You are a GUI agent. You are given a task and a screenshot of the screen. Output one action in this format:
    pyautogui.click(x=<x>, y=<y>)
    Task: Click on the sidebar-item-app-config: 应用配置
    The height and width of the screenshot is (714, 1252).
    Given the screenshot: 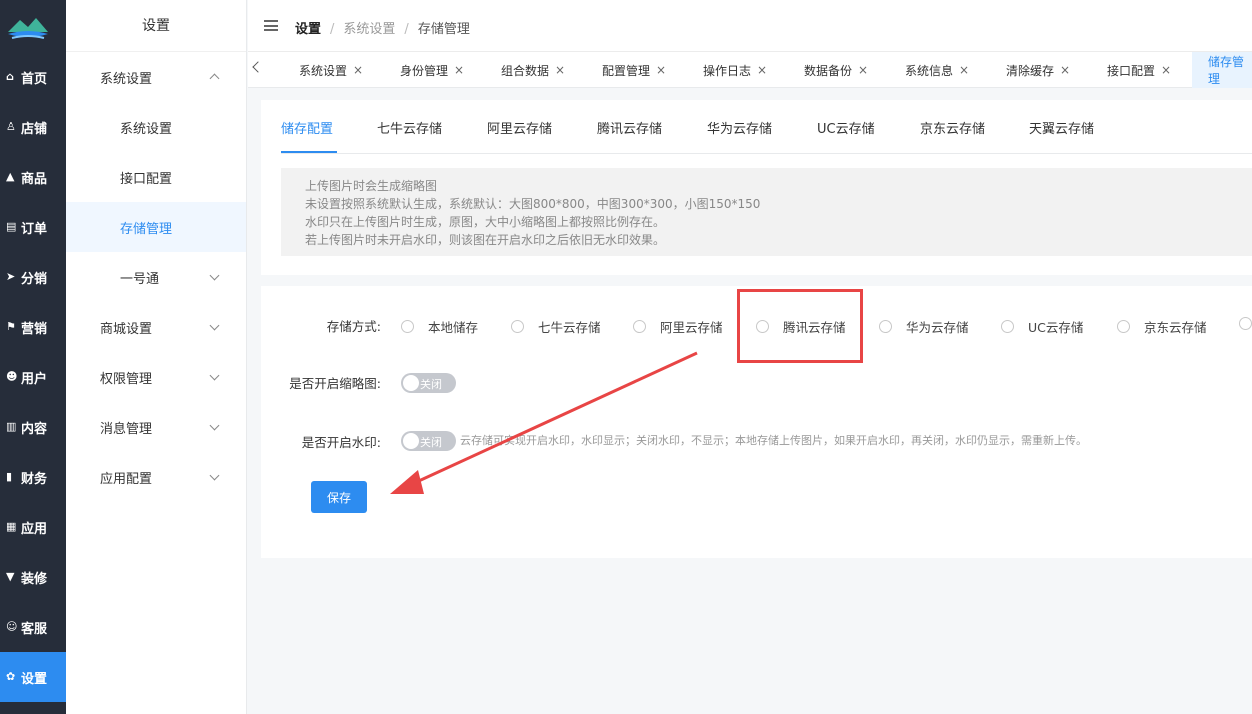 What is the action you would take?
    pyautogui.click(x=156, y=477)
    